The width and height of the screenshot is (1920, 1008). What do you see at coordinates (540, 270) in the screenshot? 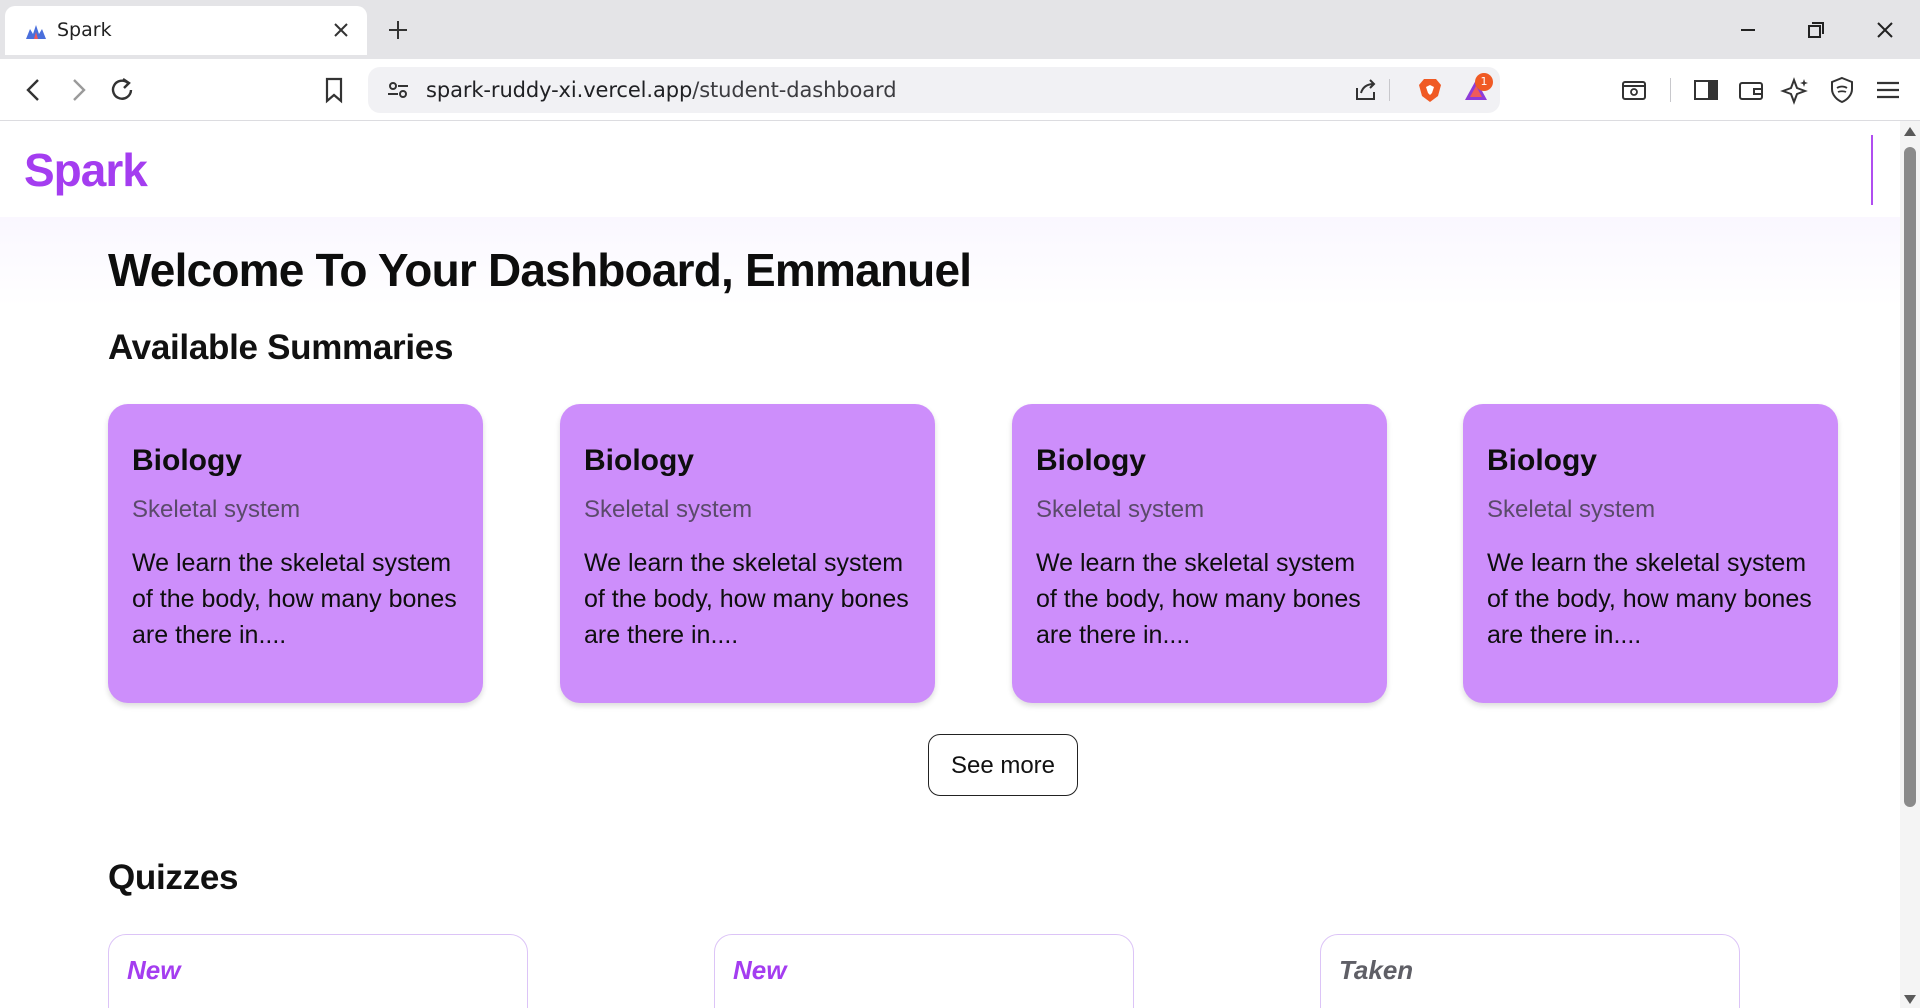
I see `page-title: Welcome To Your Dashboard, Emmanuel` at bounding box center [540, 270].